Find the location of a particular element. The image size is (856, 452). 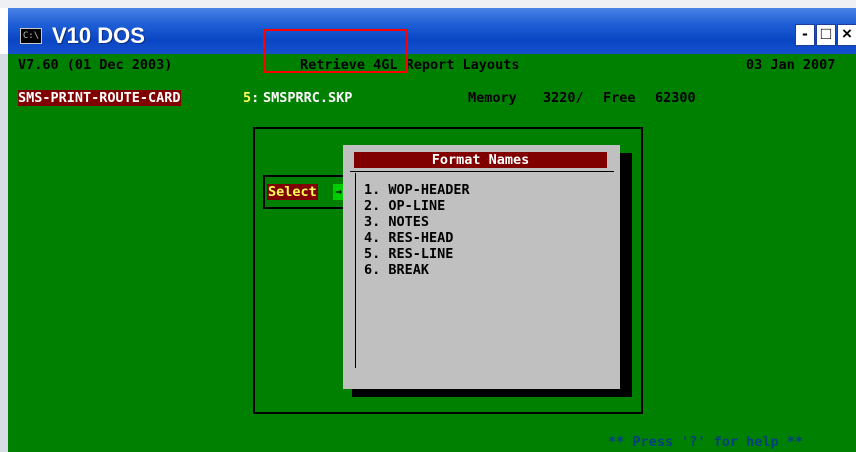

list-item-label: RES-LINE is located at coordinates (421, 254).